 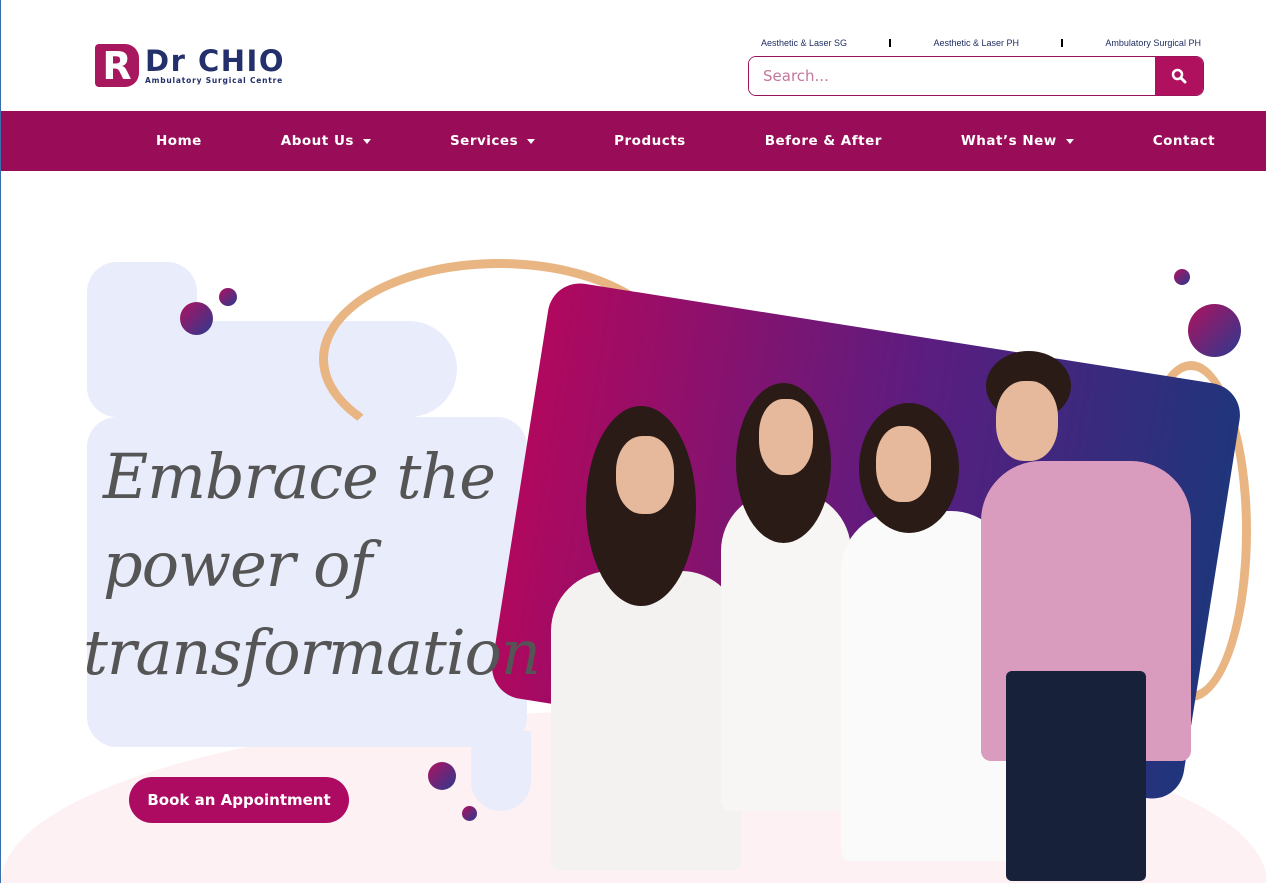 I want to click on hero-headline: Embrace the power of transformation, so click(x=312, y=565).